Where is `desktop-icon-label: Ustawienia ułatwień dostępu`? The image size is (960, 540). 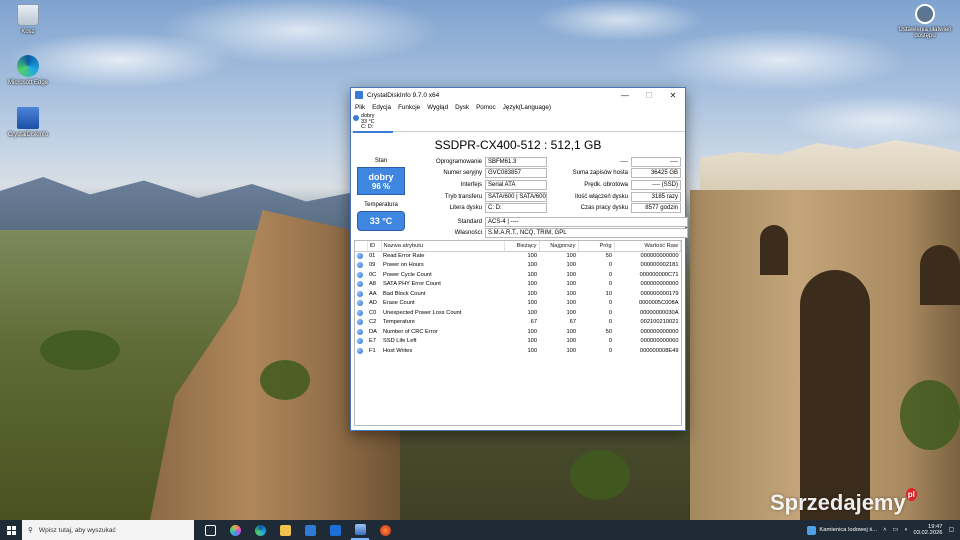
desktop-icon-label: Ustawienia ułatwień dostępu is located at coordinates (925, 33).